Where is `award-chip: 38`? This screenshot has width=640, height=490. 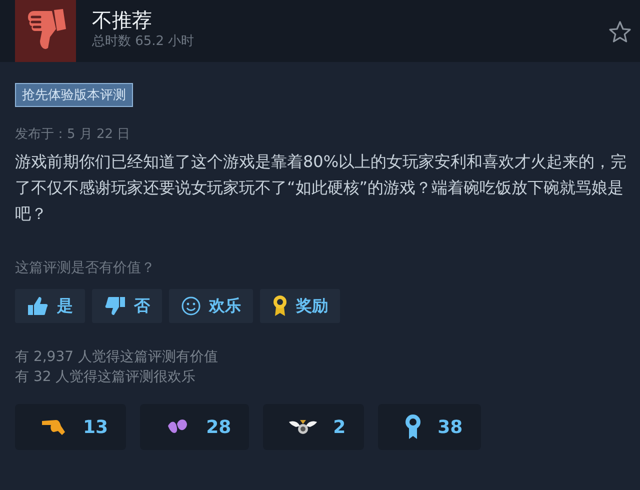
award-chip: 38 is located at coordinates (429, 427).